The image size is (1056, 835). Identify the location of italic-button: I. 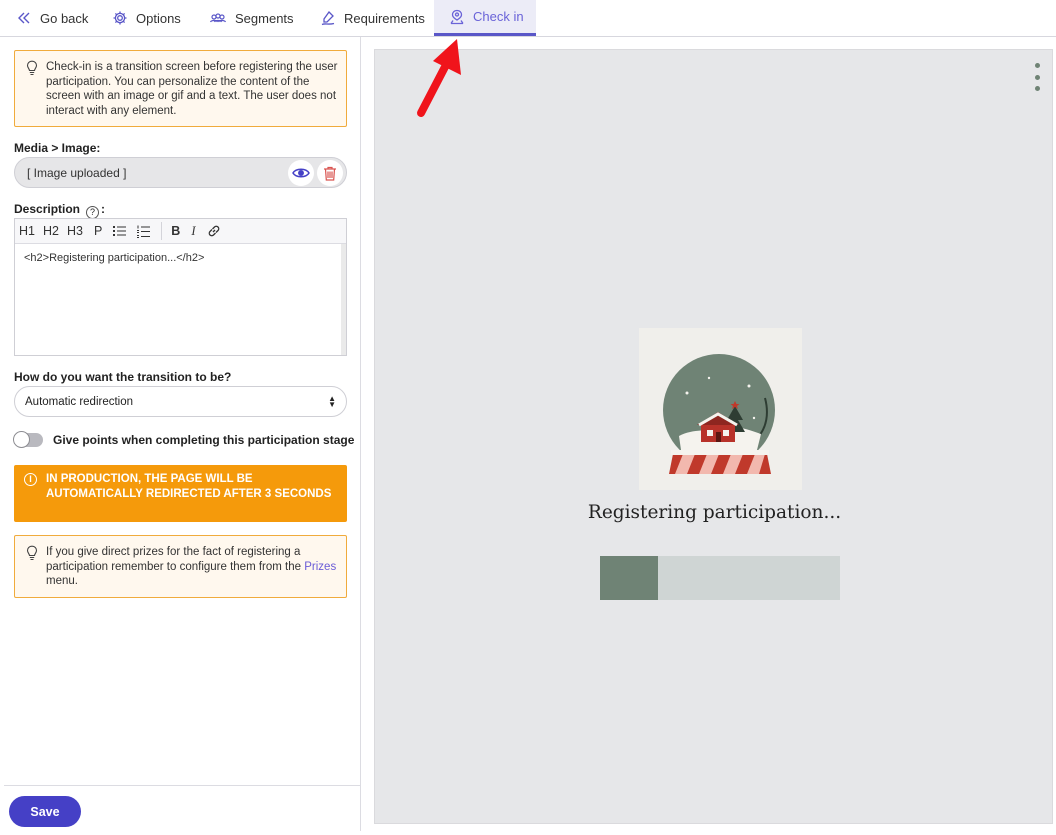
(193, 231).